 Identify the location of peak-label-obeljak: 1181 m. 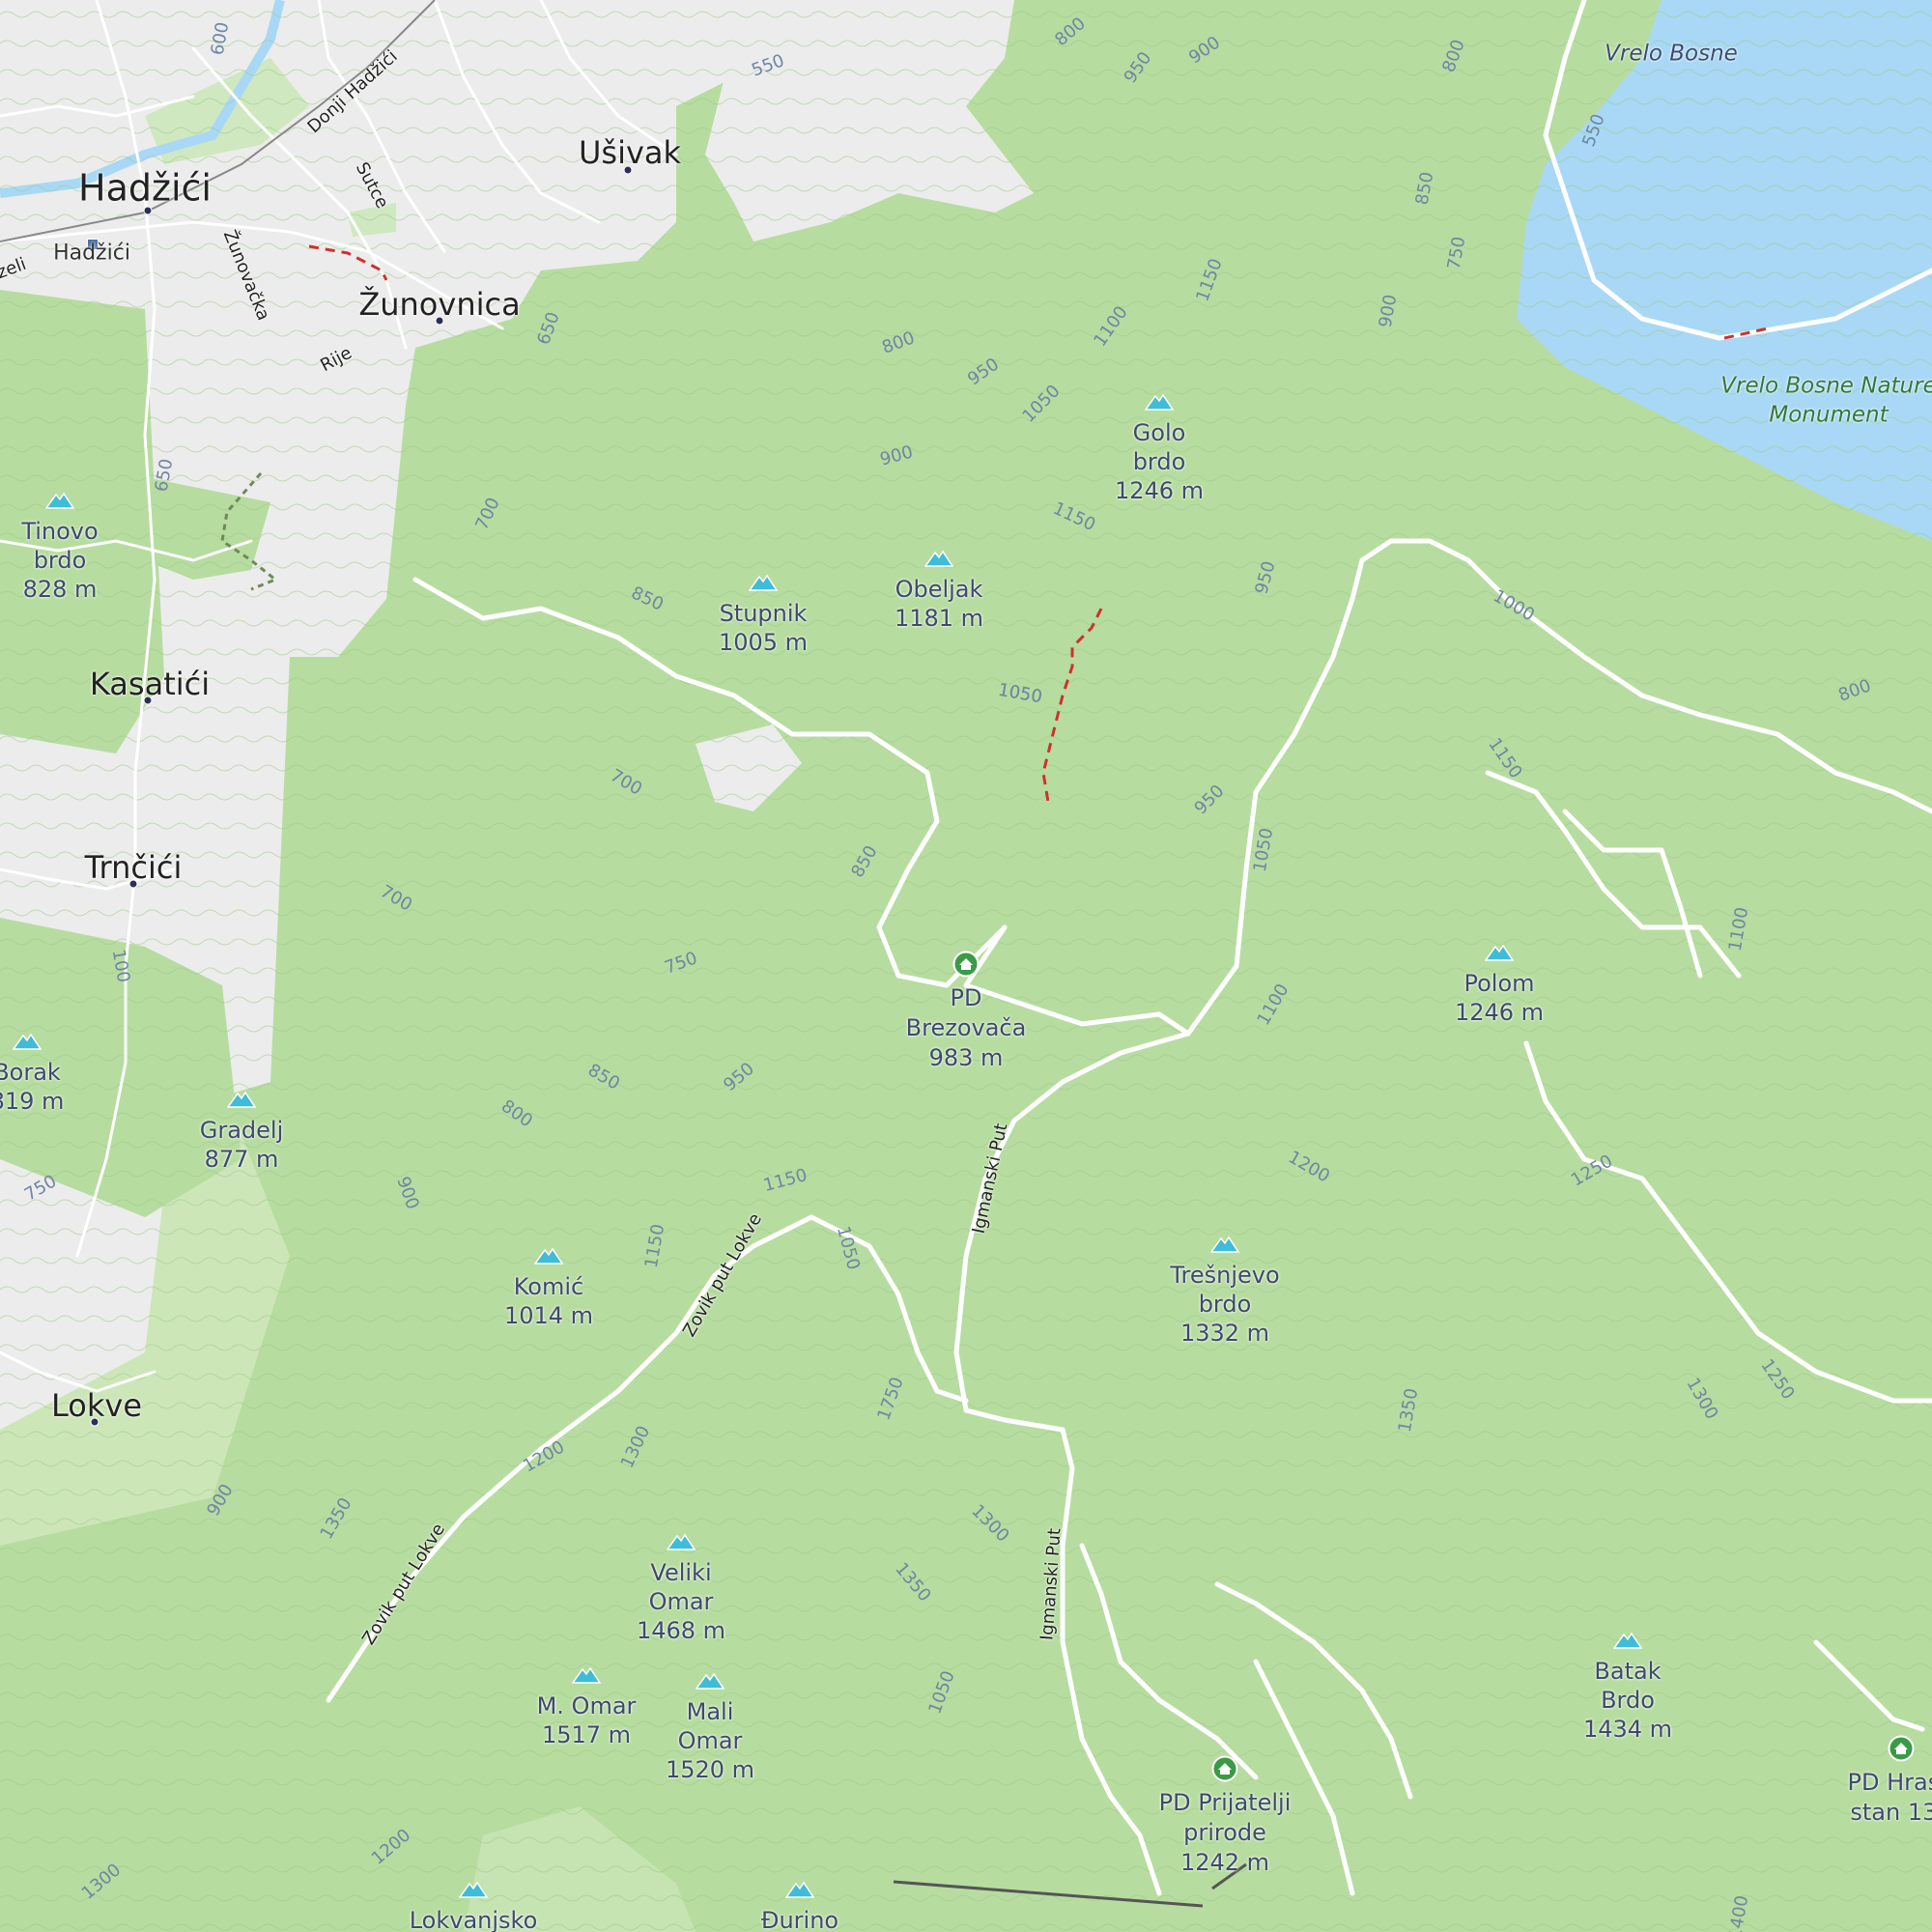
(939, 618).